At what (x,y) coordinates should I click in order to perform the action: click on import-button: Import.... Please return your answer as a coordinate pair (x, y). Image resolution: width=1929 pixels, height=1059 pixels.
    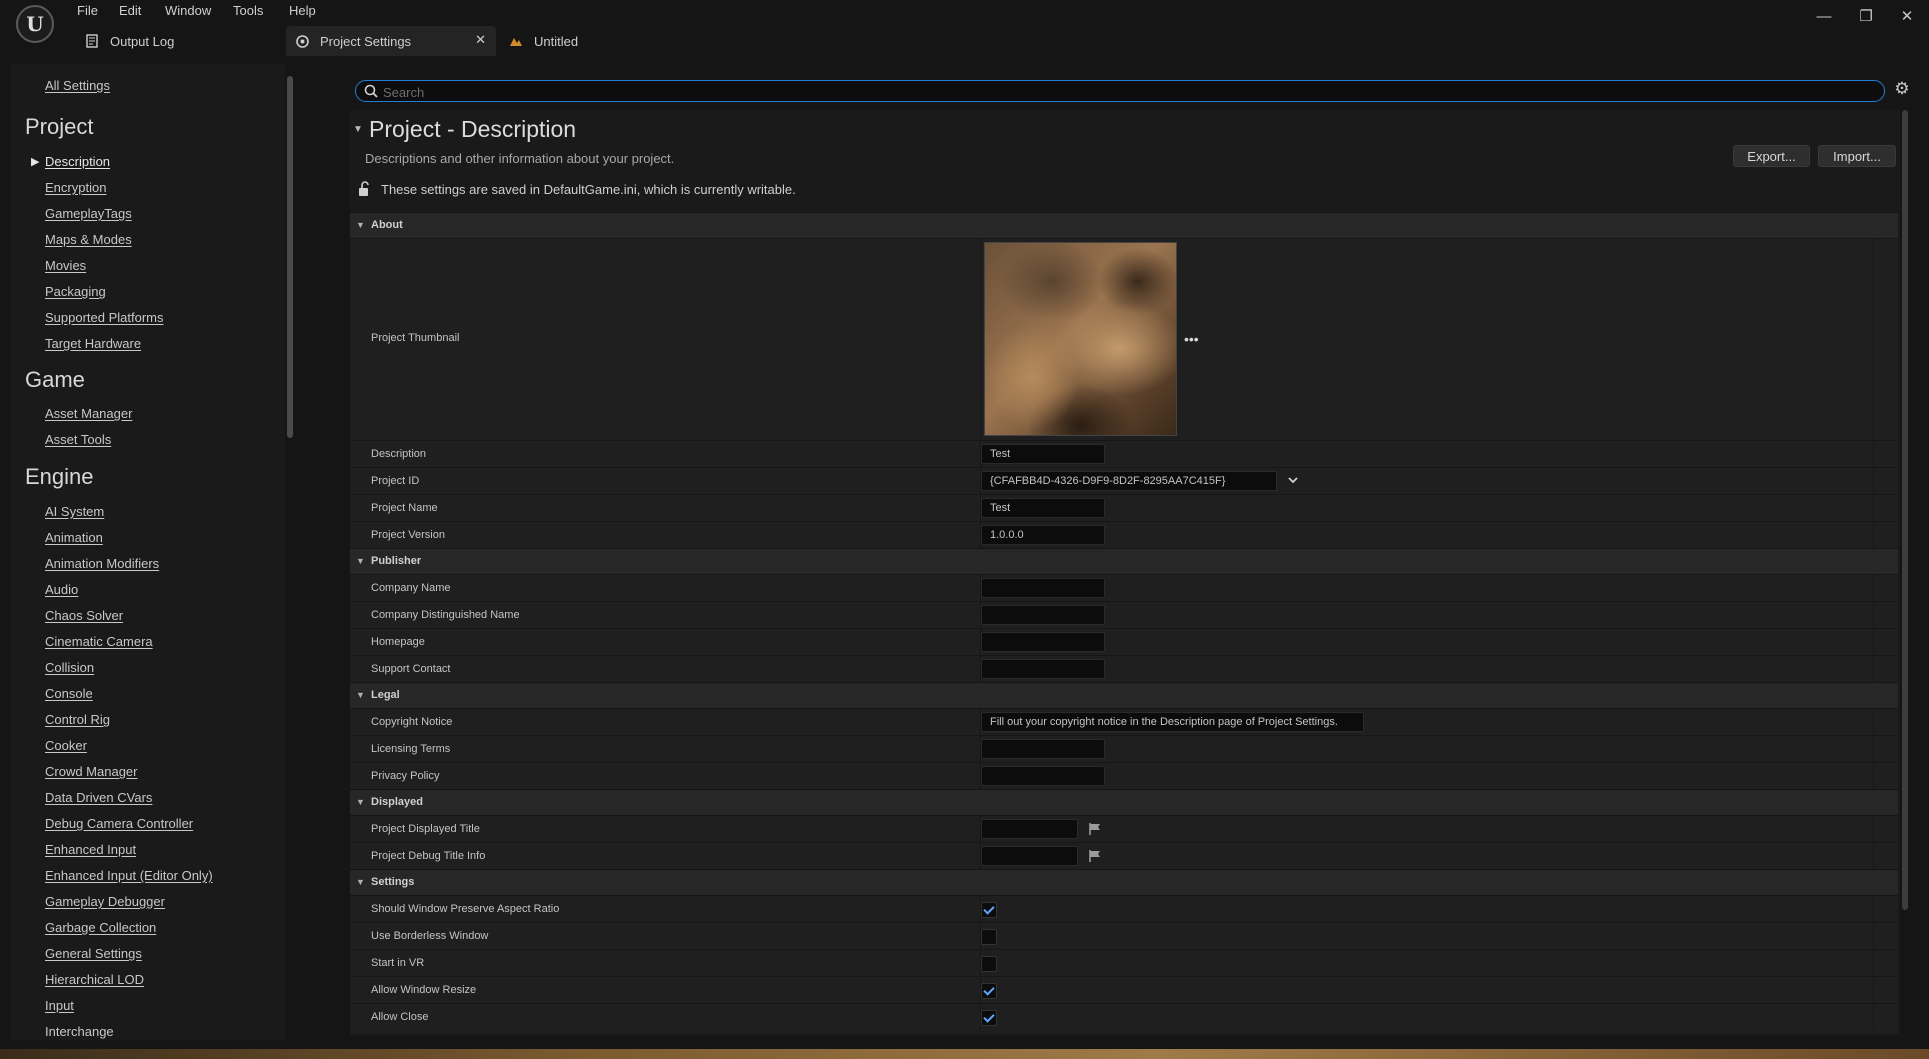
    Looking at the image, I should click on (1857, 156).